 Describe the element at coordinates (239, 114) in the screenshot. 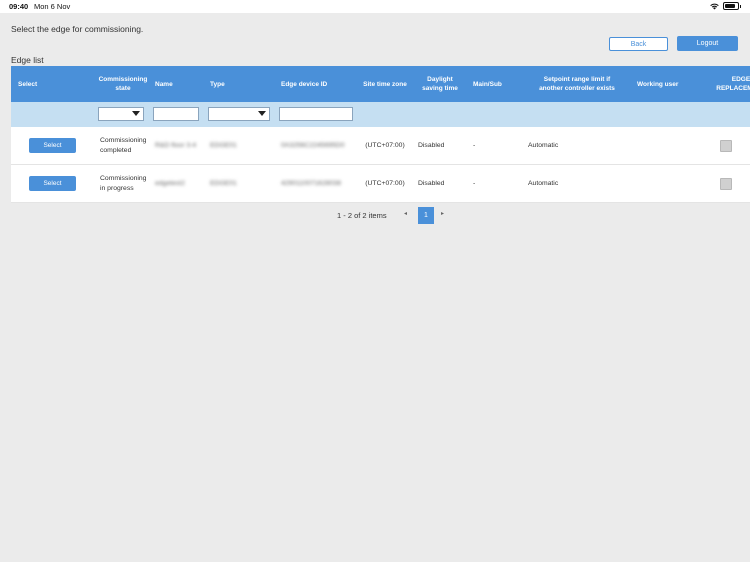

I see `type-filter` at that location.